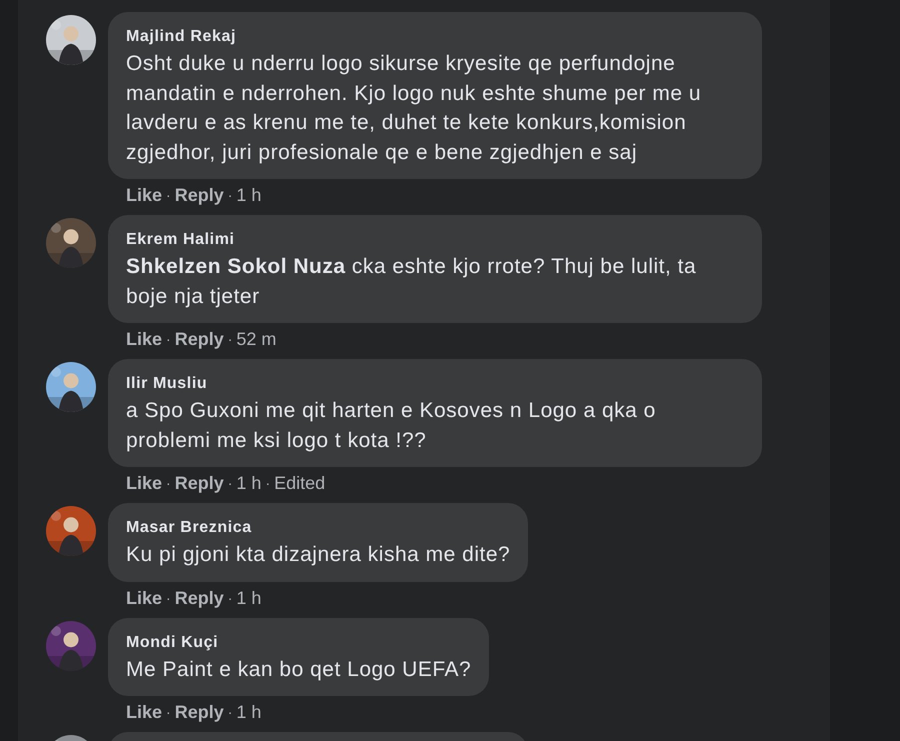 Image resolution: width=900 pixels, height=741 pixels. I want to click on edited-label: Edited, so click(300, 483).